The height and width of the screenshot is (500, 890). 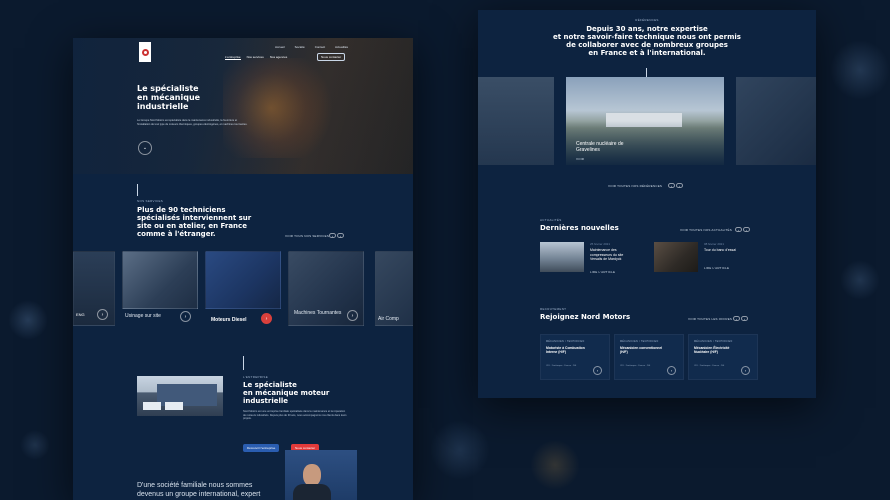 What do you see at coordinates (710, 319) in the screenshot?
I see `jobs-see-all-link: Voir toutes les offres` at bounding box center [710, 319].